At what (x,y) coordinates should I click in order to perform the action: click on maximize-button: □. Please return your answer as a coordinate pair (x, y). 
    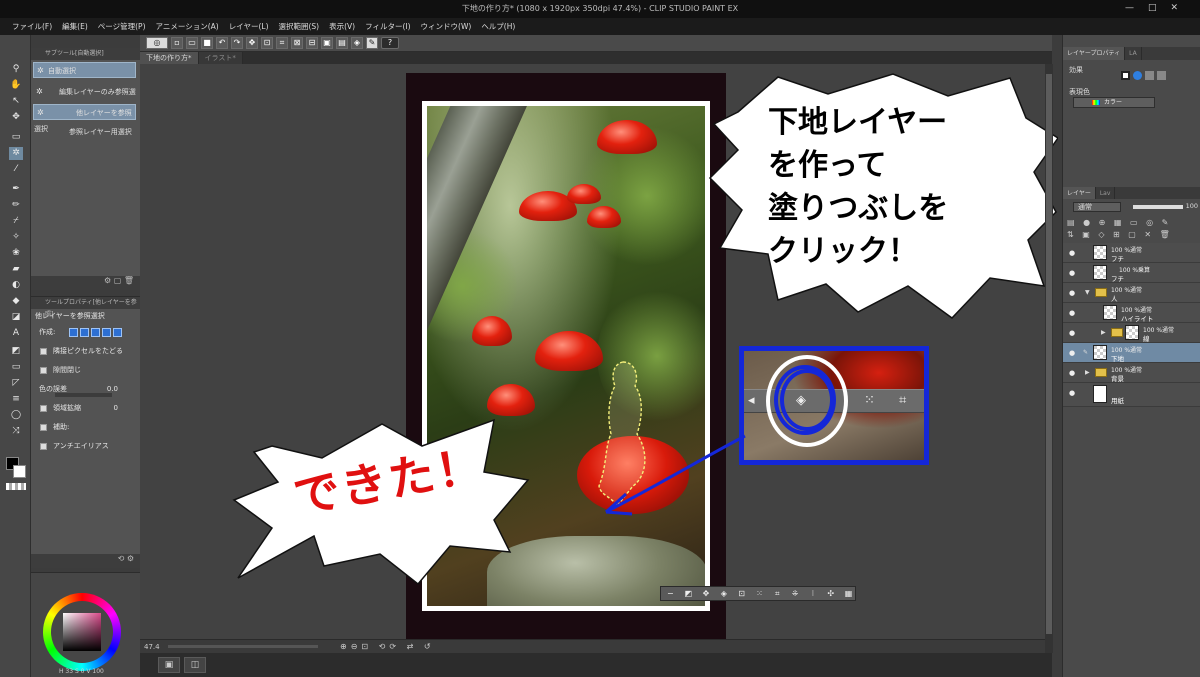
    Looking at the image, I should click on (1159, 8).